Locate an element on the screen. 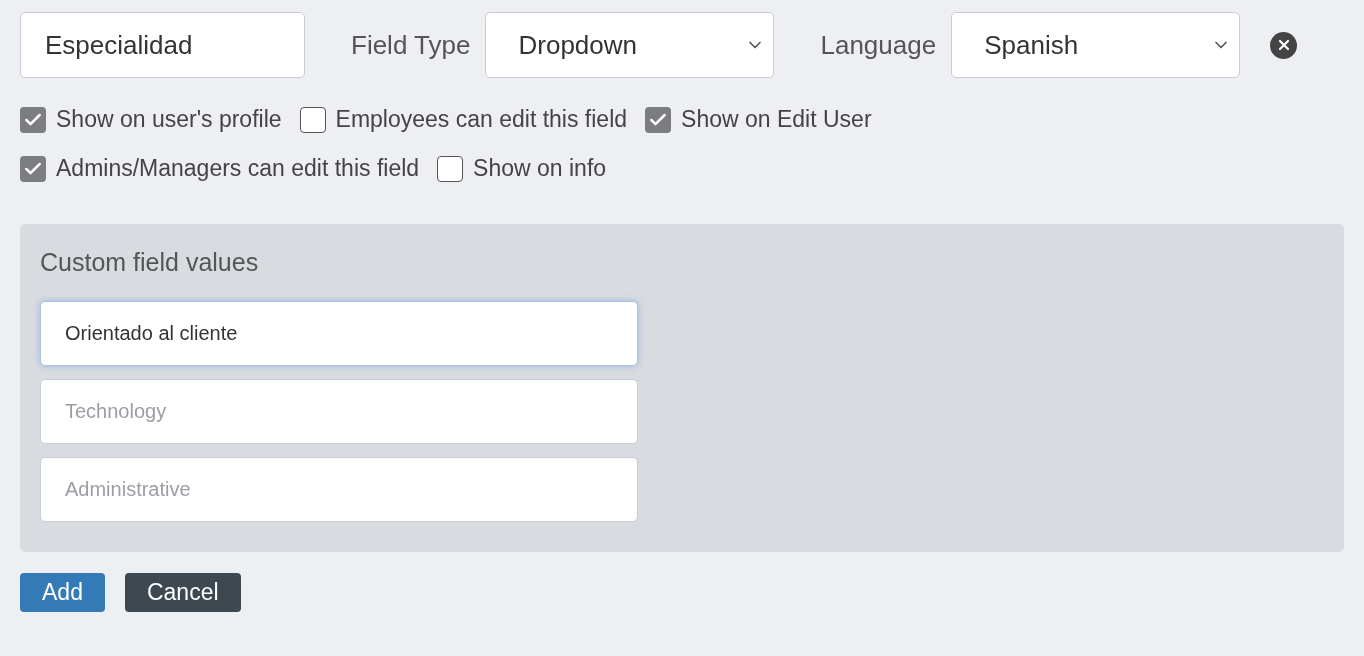 Image resolution: width=1364 pixels, height=656 pixels. checkbox-label: Employees can edit this field is located at coordinates (481, 119).